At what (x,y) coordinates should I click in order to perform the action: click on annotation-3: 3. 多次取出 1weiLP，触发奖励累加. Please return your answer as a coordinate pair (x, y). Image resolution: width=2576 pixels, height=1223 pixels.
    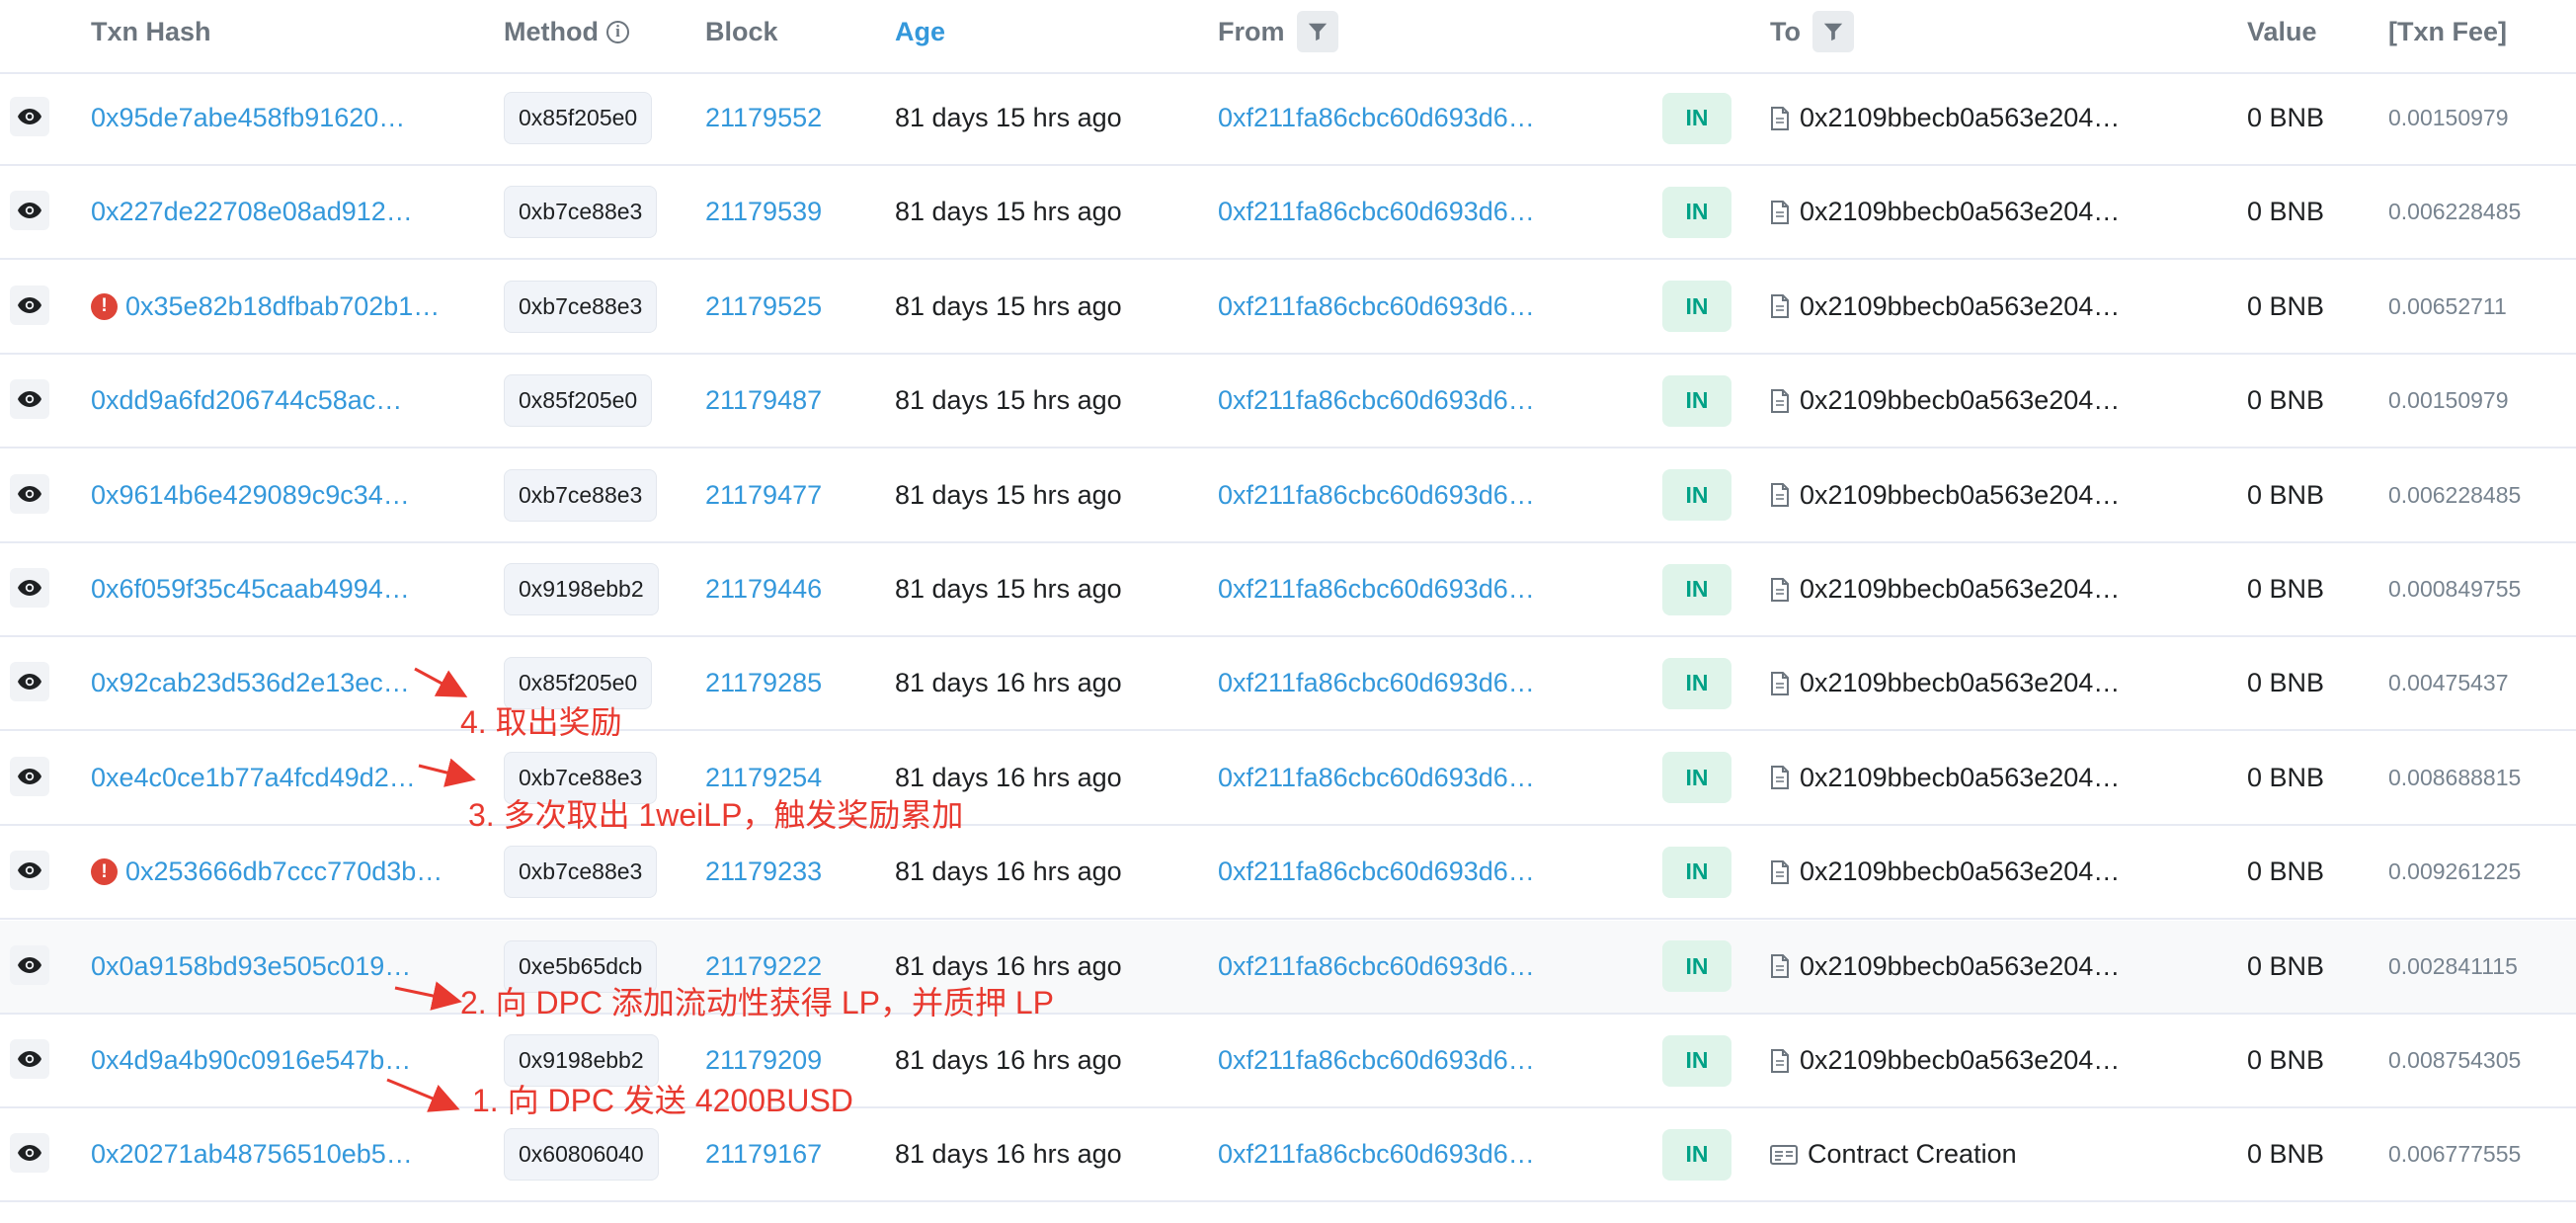
    Looking at the image, I should click on (716, 815).